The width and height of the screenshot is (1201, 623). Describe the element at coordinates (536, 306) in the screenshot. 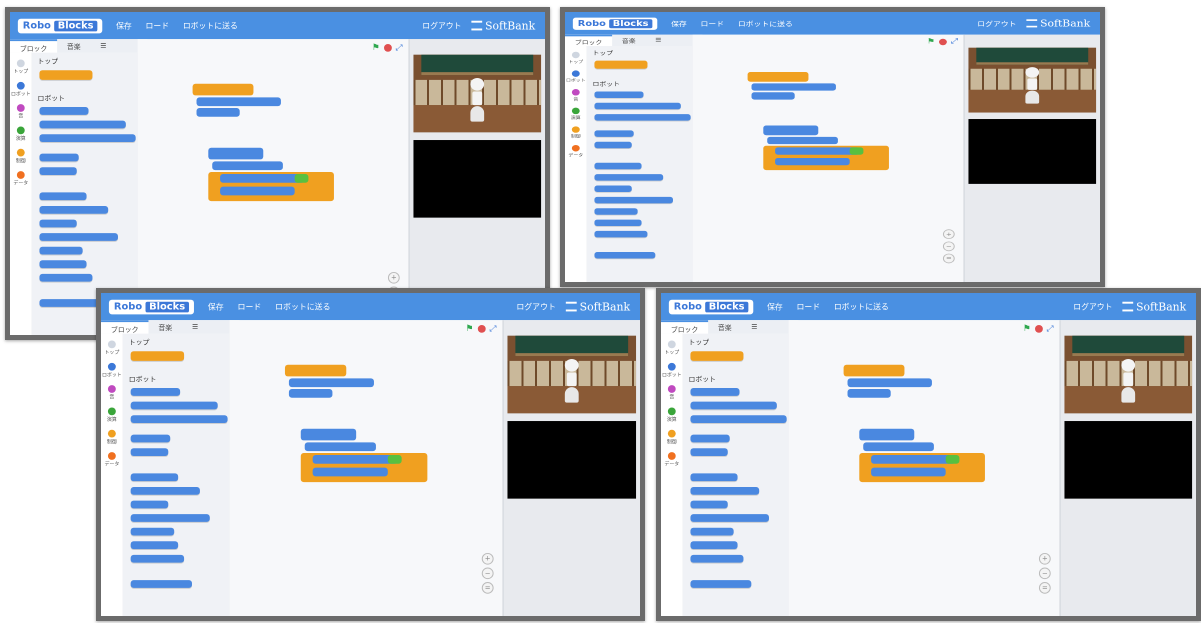

I see `logout-link: ログアウト` at that location.